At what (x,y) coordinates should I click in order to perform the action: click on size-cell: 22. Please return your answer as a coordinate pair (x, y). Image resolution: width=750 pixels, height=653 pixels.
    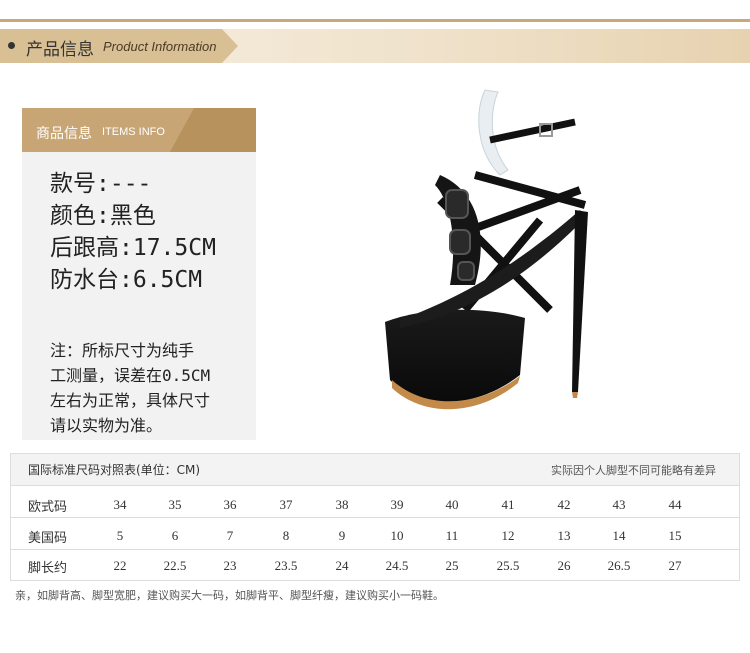
    Looking at the image, I should click on (120, 565).